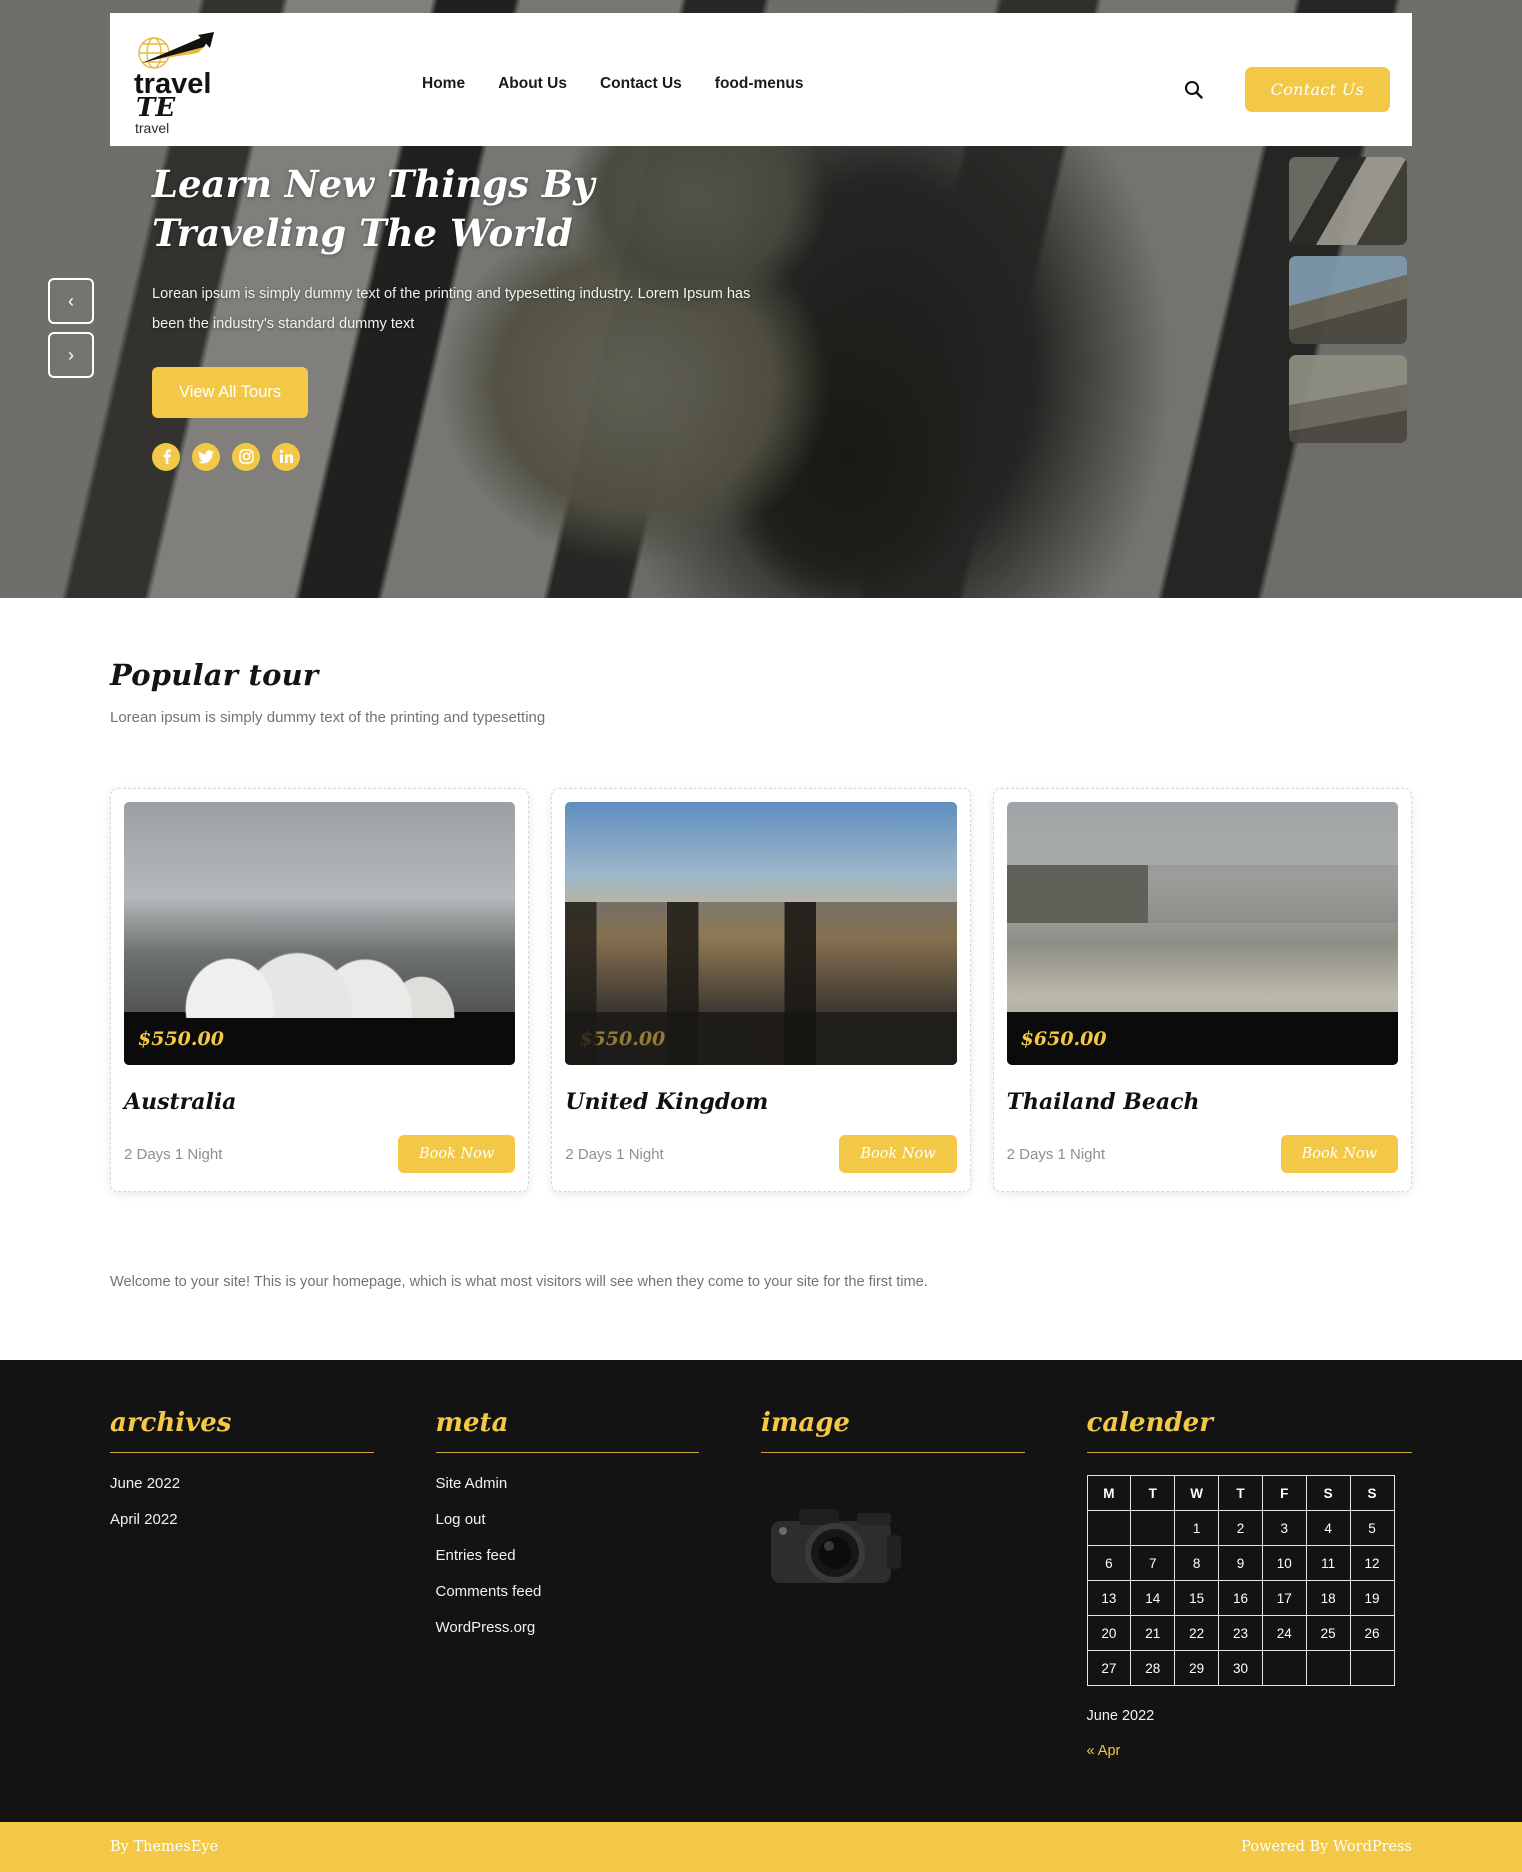  I want to click on footer-widget-archives: archives June 2022 April 2022, so click(273, 1584).